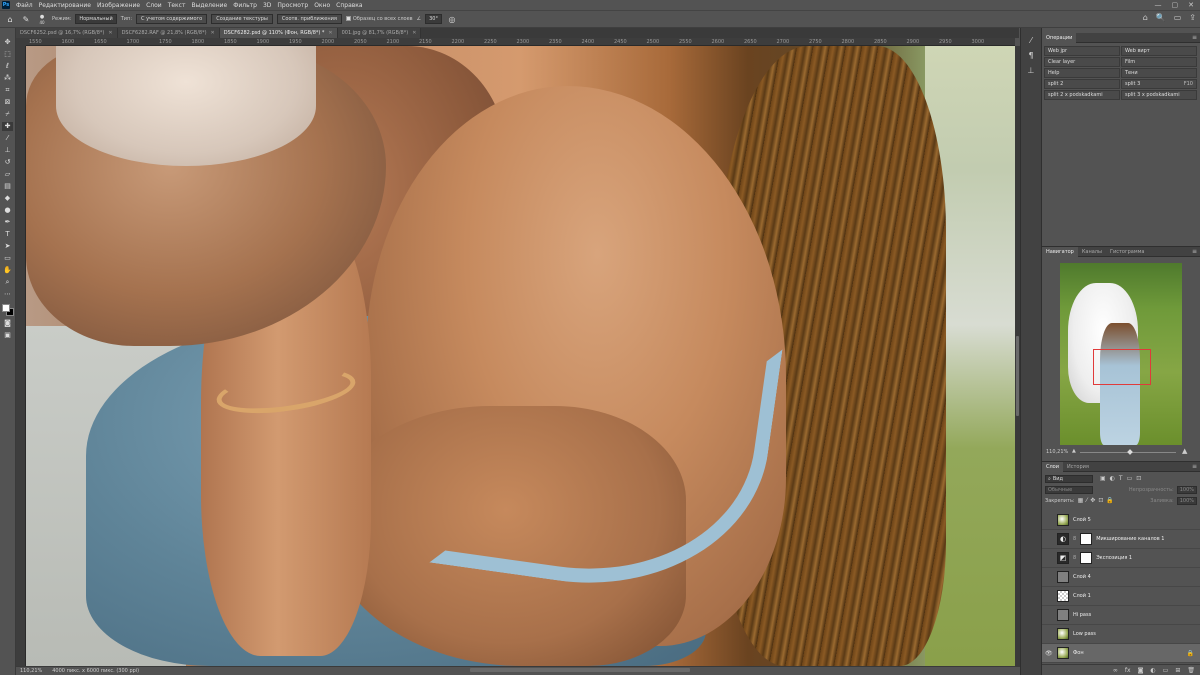 The image size is (1200, 675). I want to click on layer-row: 👁 Фон 🔒, so click(1121, 653).